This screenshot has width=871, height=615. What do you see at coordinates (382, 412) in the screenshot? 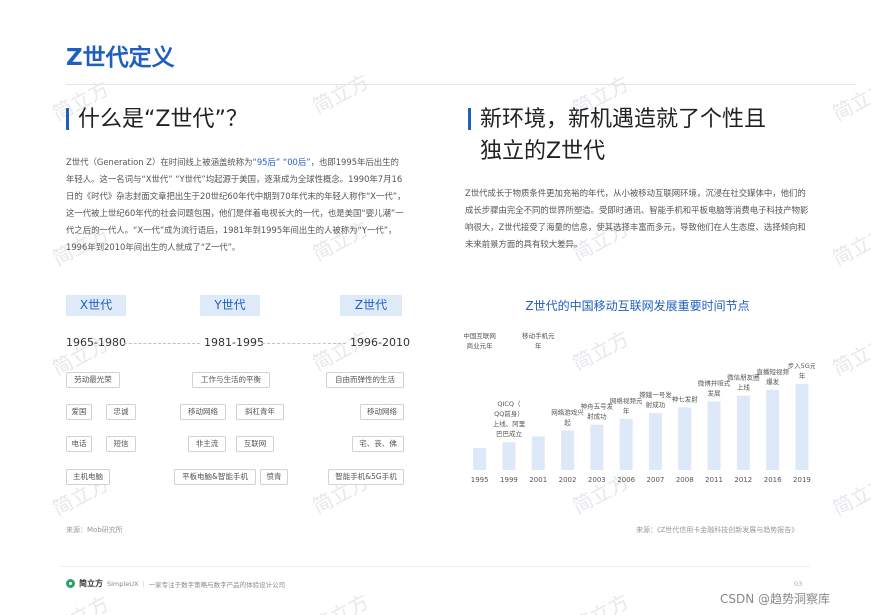
I see `gen-z-tag: 移动网络` at bounding box center [382, 412].